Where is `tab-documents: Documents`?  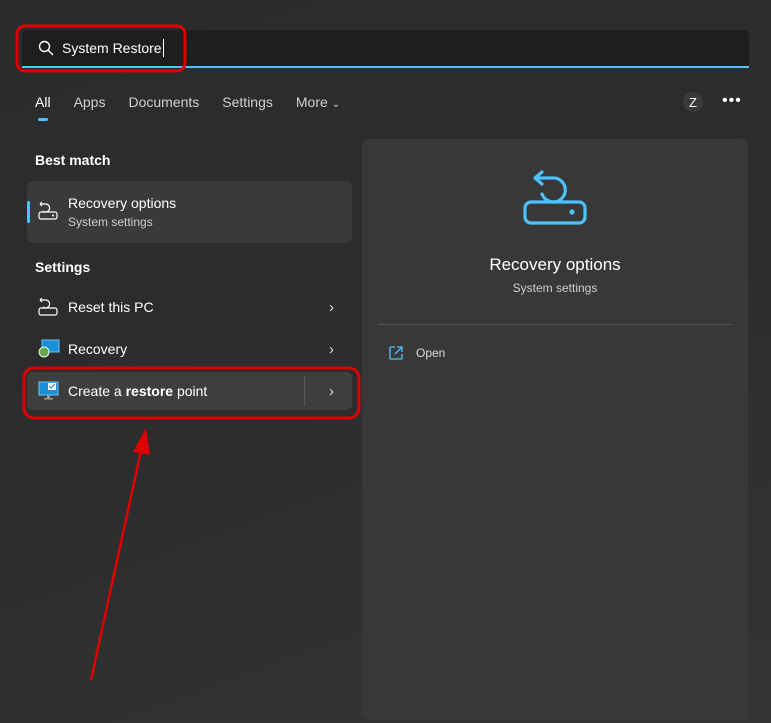 tab-documents: Documents is located at coordinates (163, 102).